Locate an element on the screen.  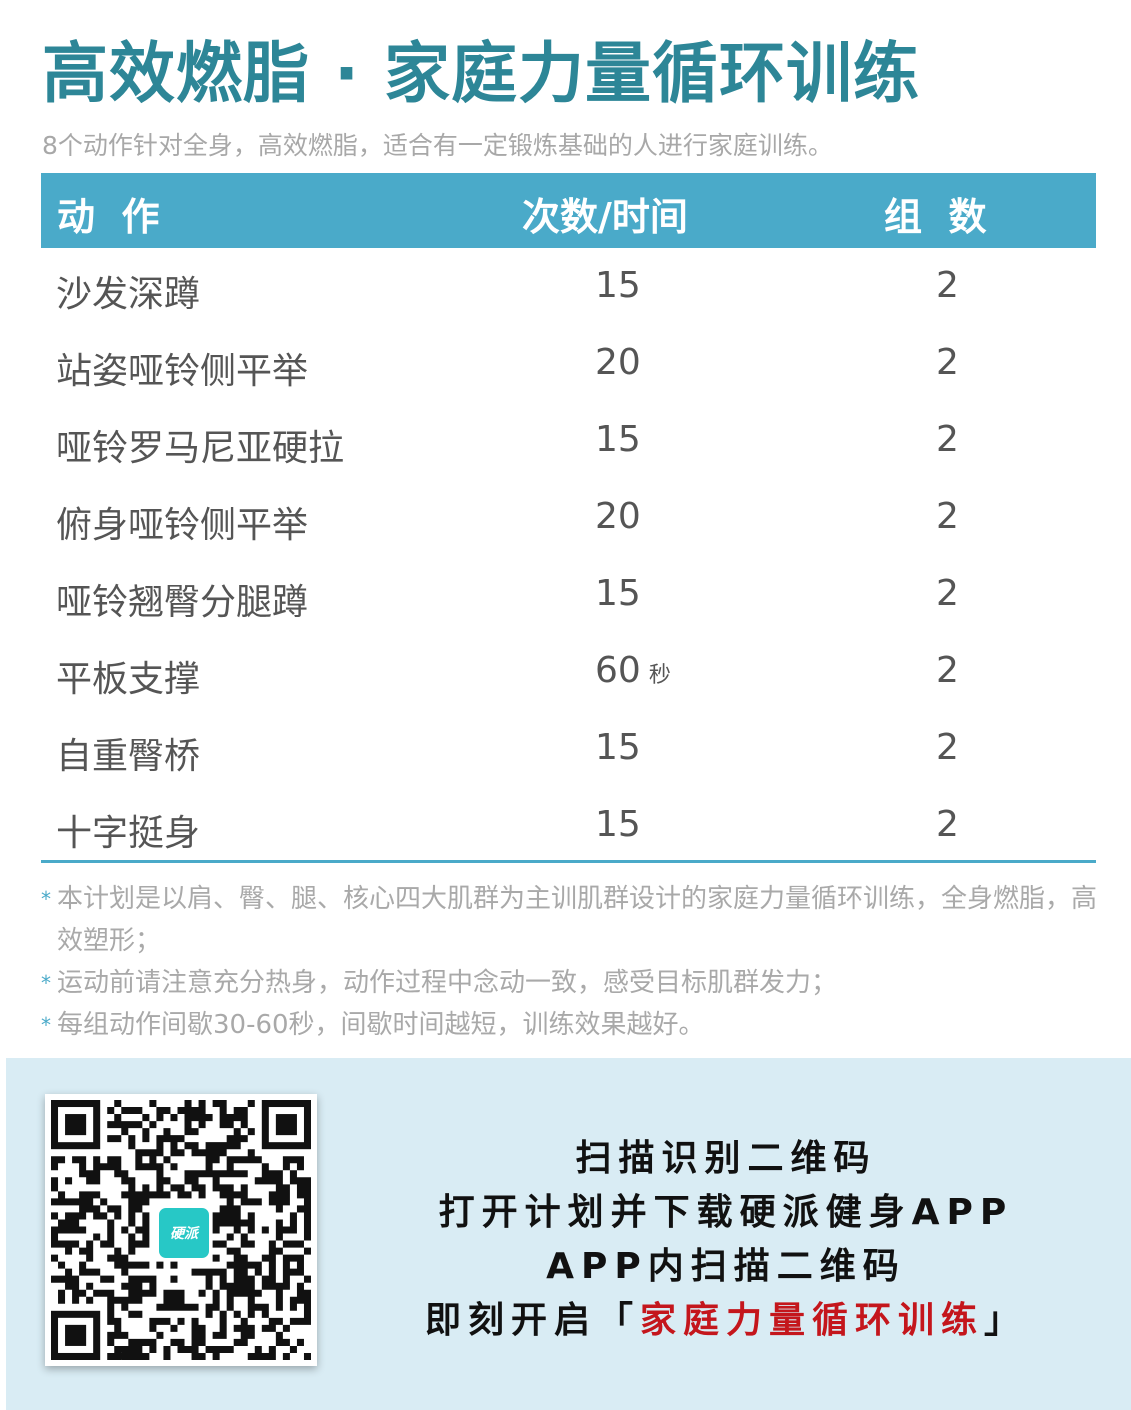
cta-plan-name: 家庭力量循环训练 is located at coordinates (811, 1320).